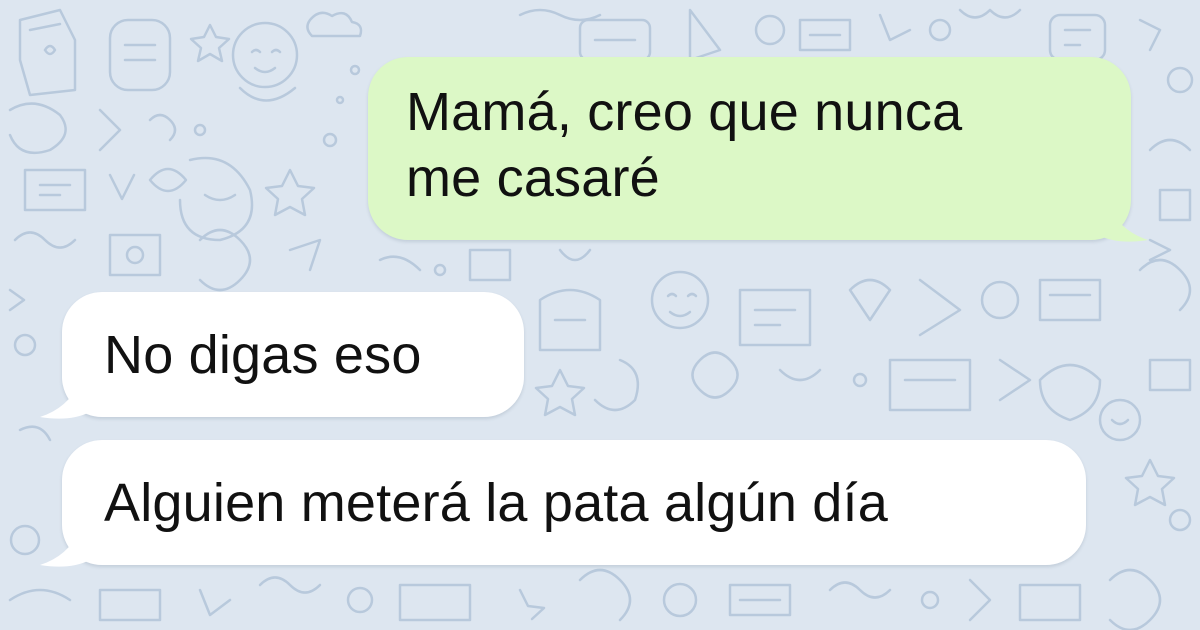 This screenshot has width=1200, height=630. Describe the element at coordinates (1123, 223) in the screenshot. I see `outgoing-bubble-tail` at that location.